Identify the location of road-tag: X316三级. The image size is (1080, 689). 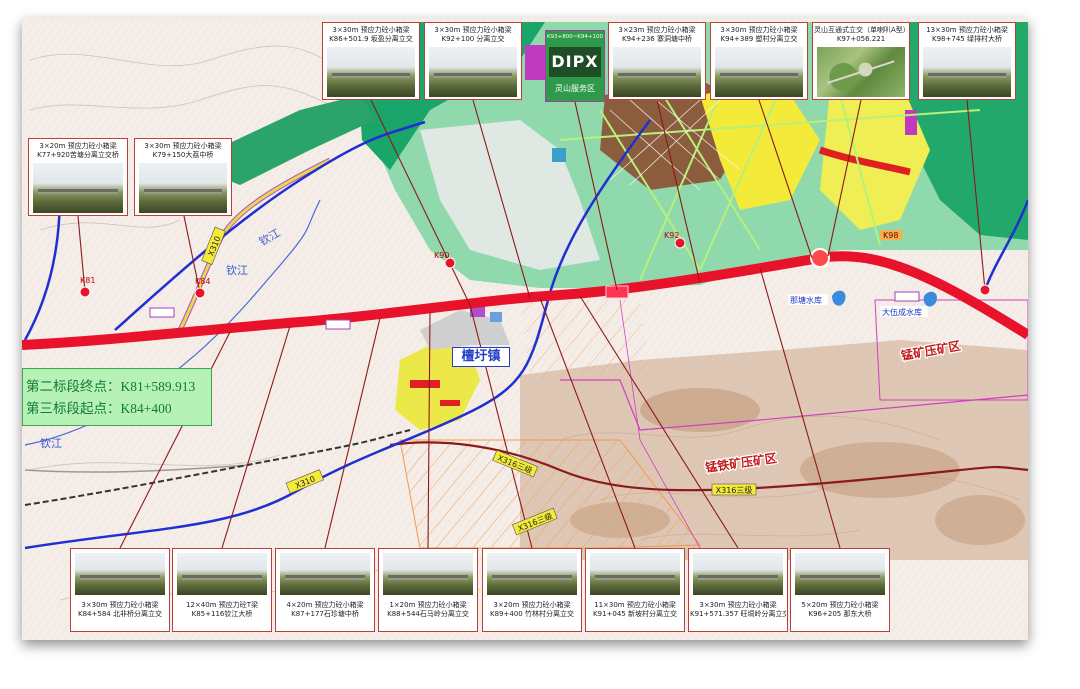
(734, 489).